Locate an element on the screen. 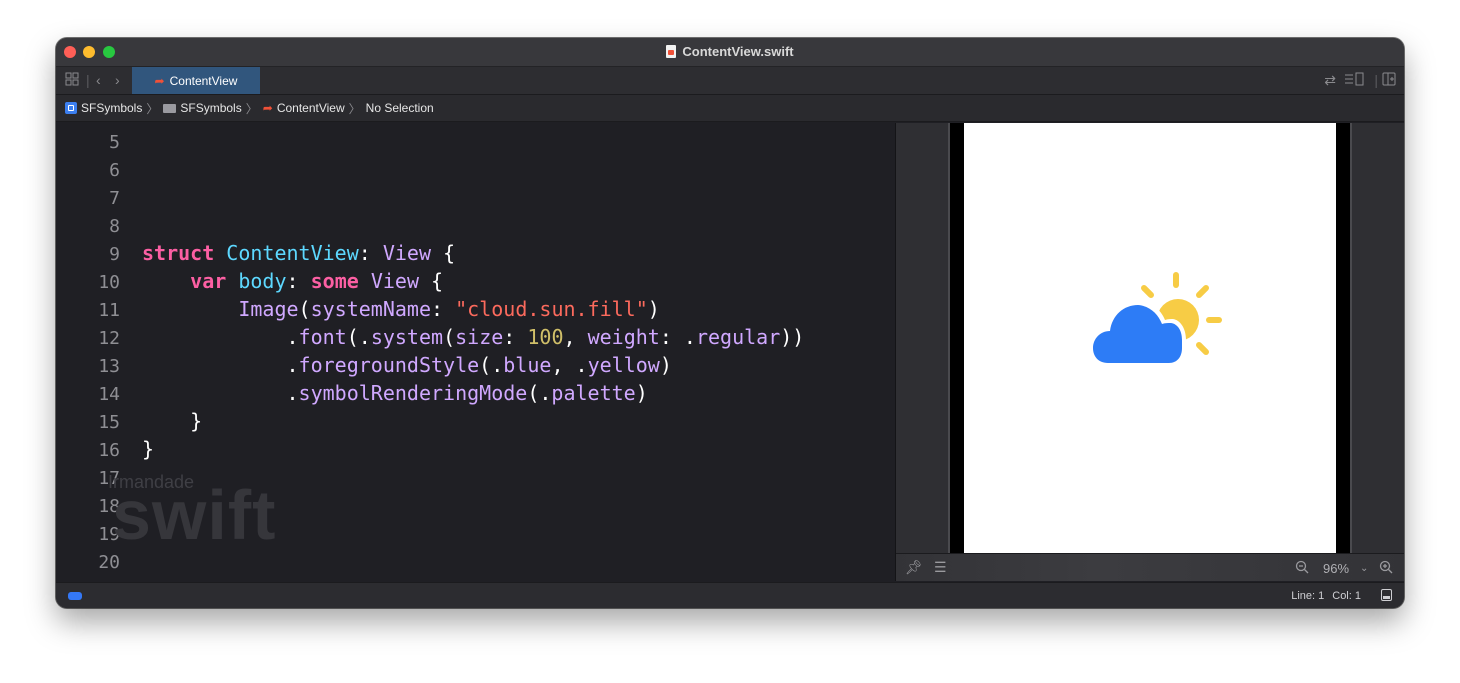 The width and height of the screenshot is (1460, 683). line-number: 9 is located at coordinates (114, 254).